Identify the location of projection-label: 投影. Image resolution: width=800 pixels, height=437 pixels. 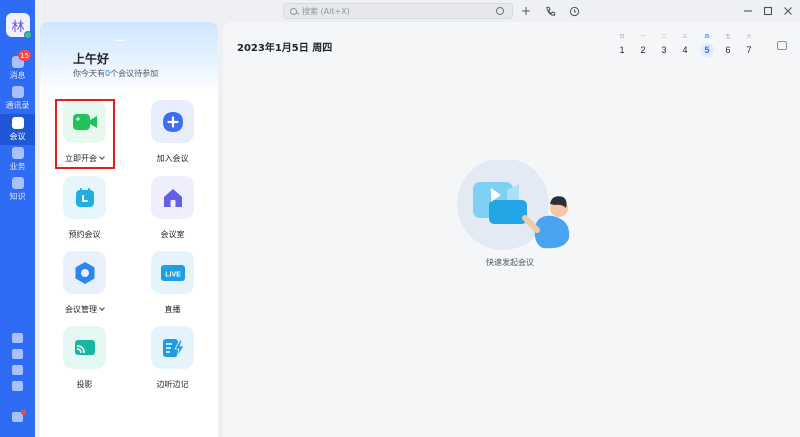
(84, 384).